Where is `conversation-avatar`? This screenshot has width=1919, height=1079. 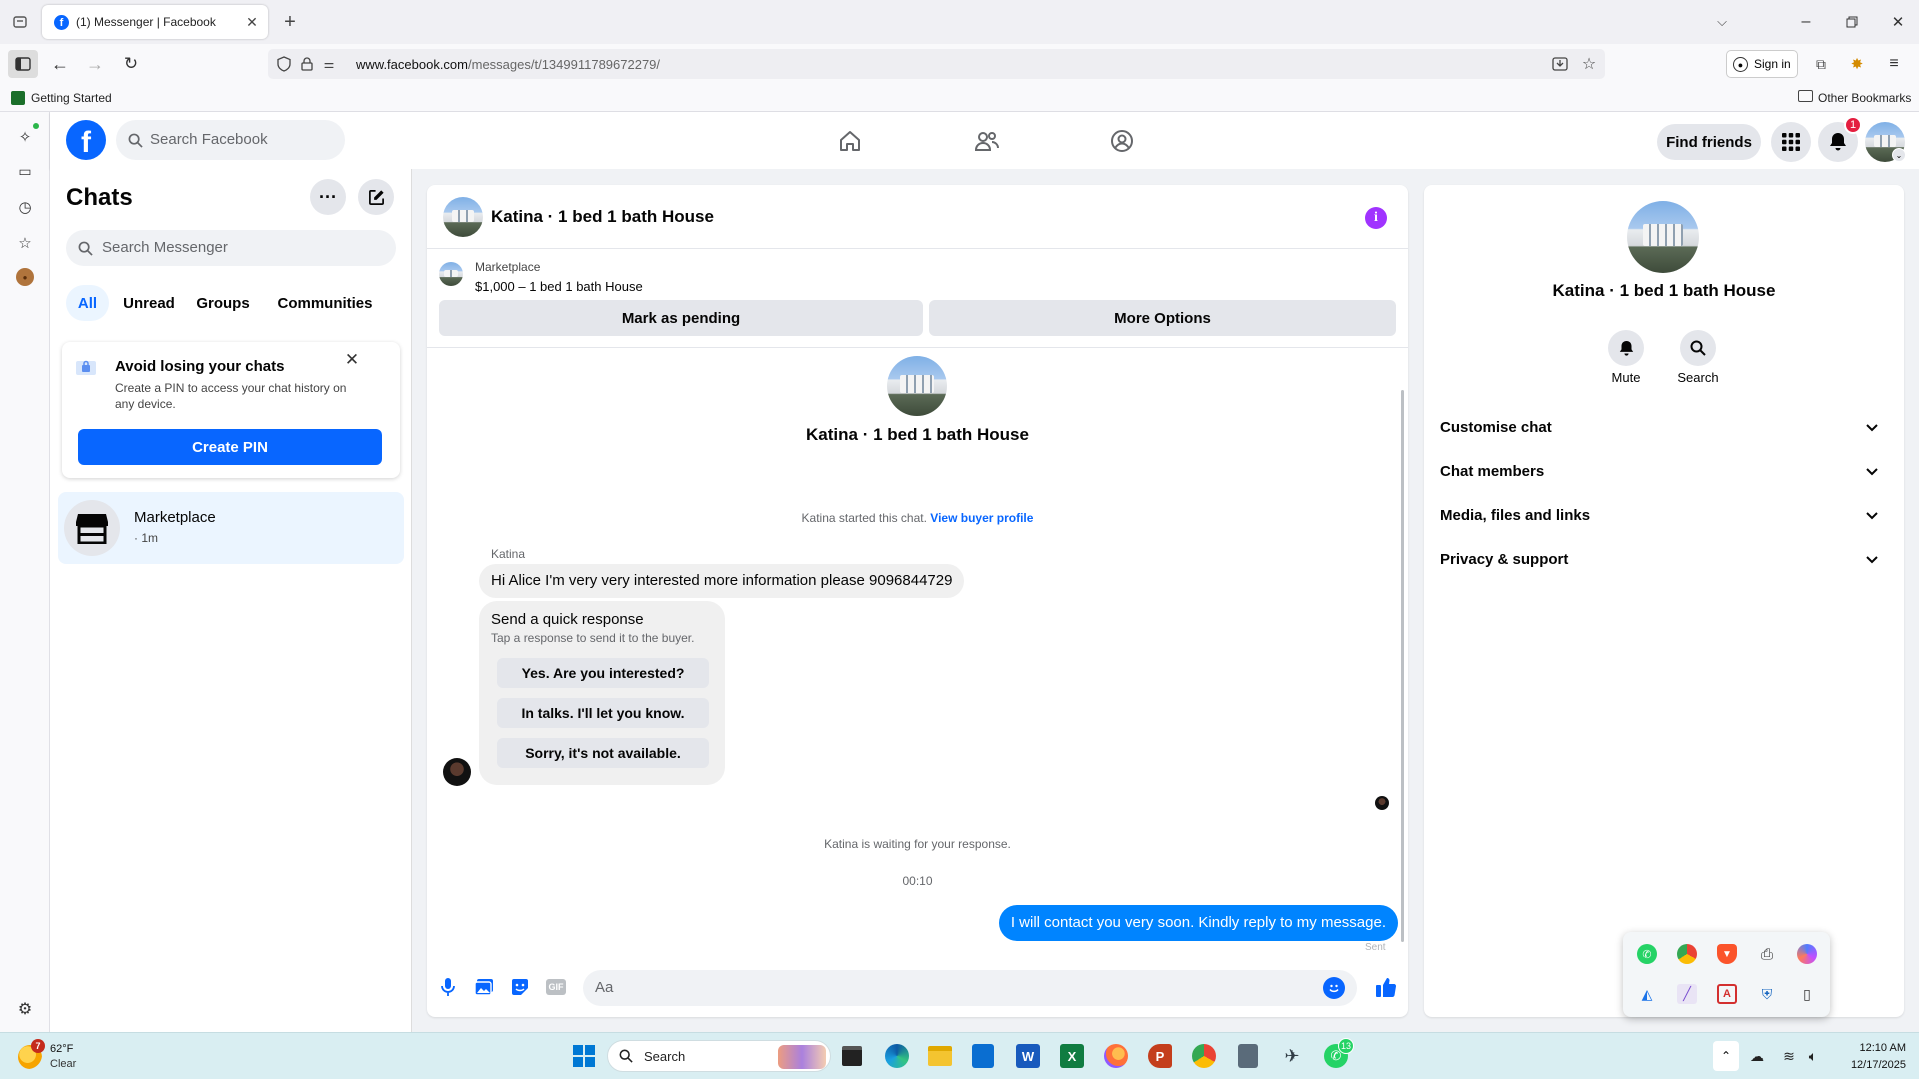 conversation-avatar is located at coordinates (463, 217).